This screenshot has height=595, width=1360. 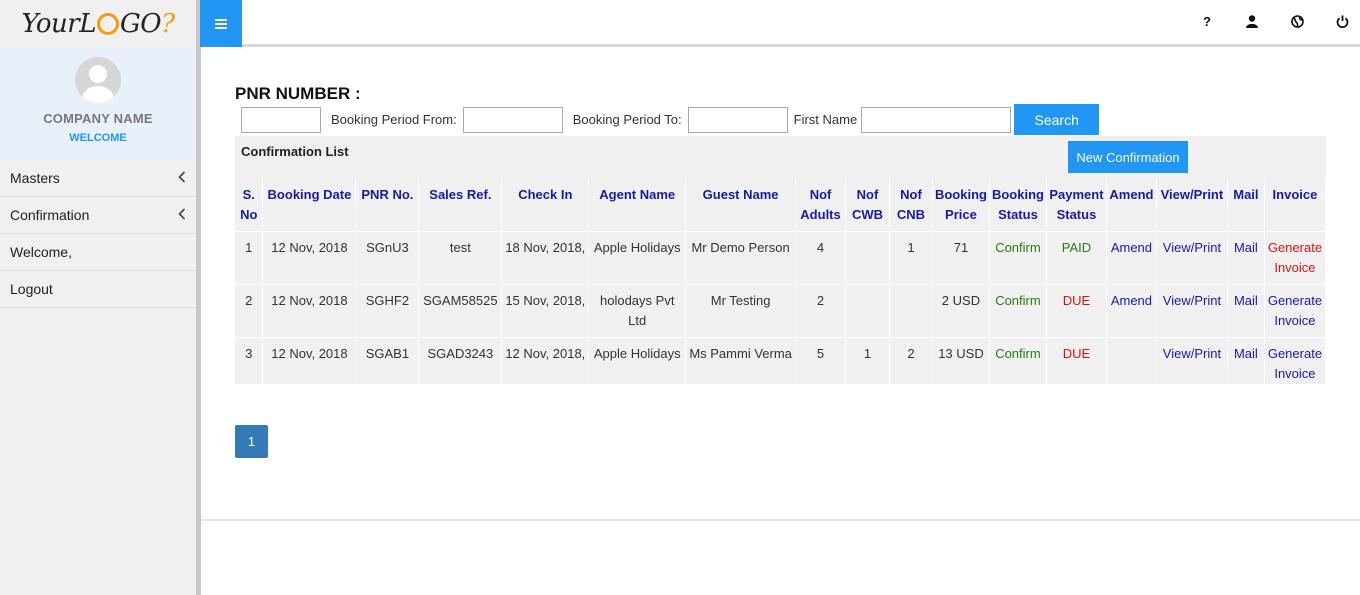 I want to click on logo: YourL GO?, so click(x=98, y=24).